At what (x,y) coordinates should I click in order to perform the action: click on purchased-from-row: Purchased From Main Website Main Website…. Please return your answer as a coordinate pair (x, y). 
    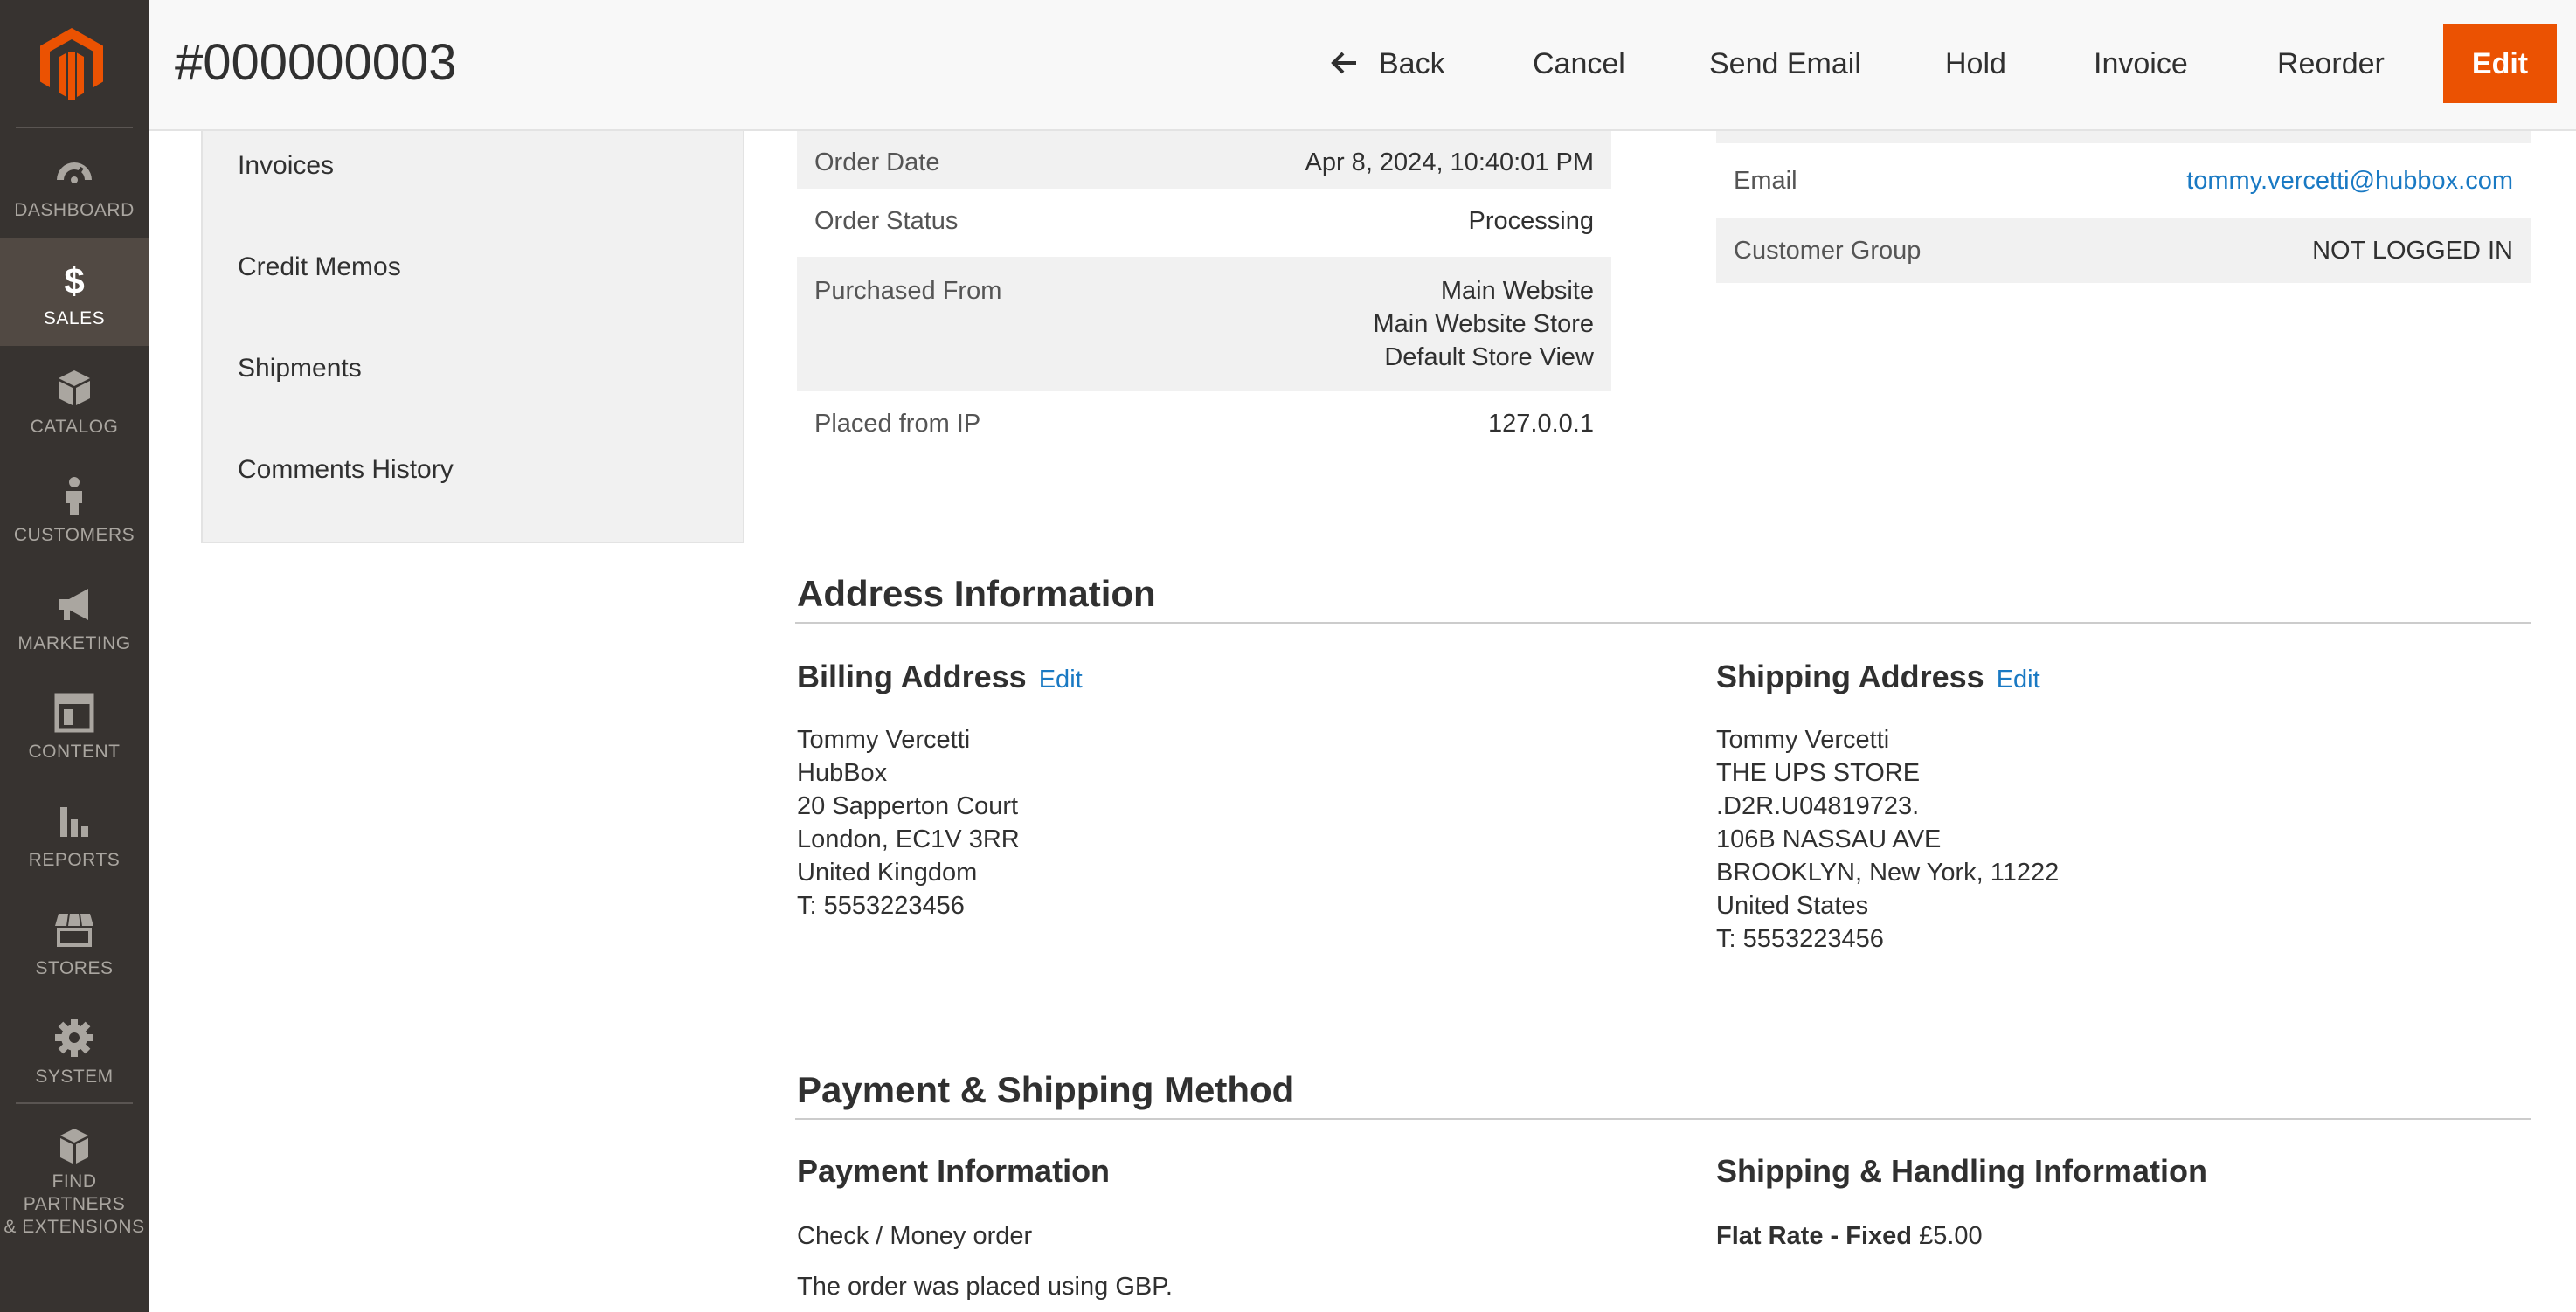
    Looking at the image, I should click on (1204, 324).